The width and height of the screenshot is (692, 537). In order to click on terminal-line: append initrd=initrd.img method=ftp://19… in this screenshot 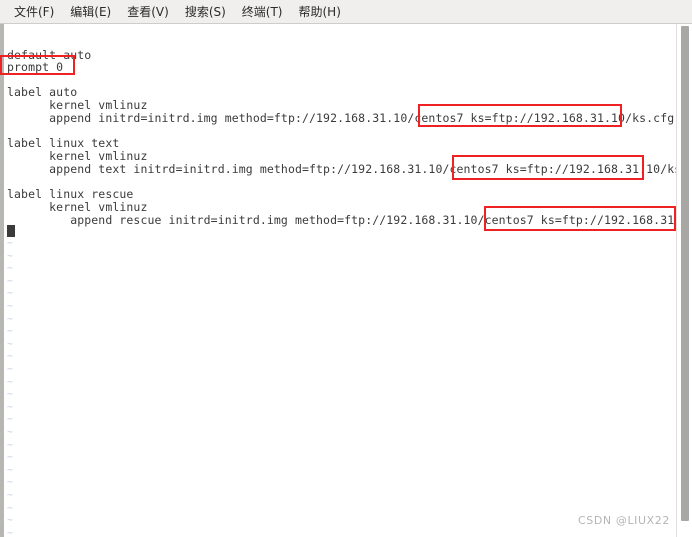, I will do `click(341, 118)`.